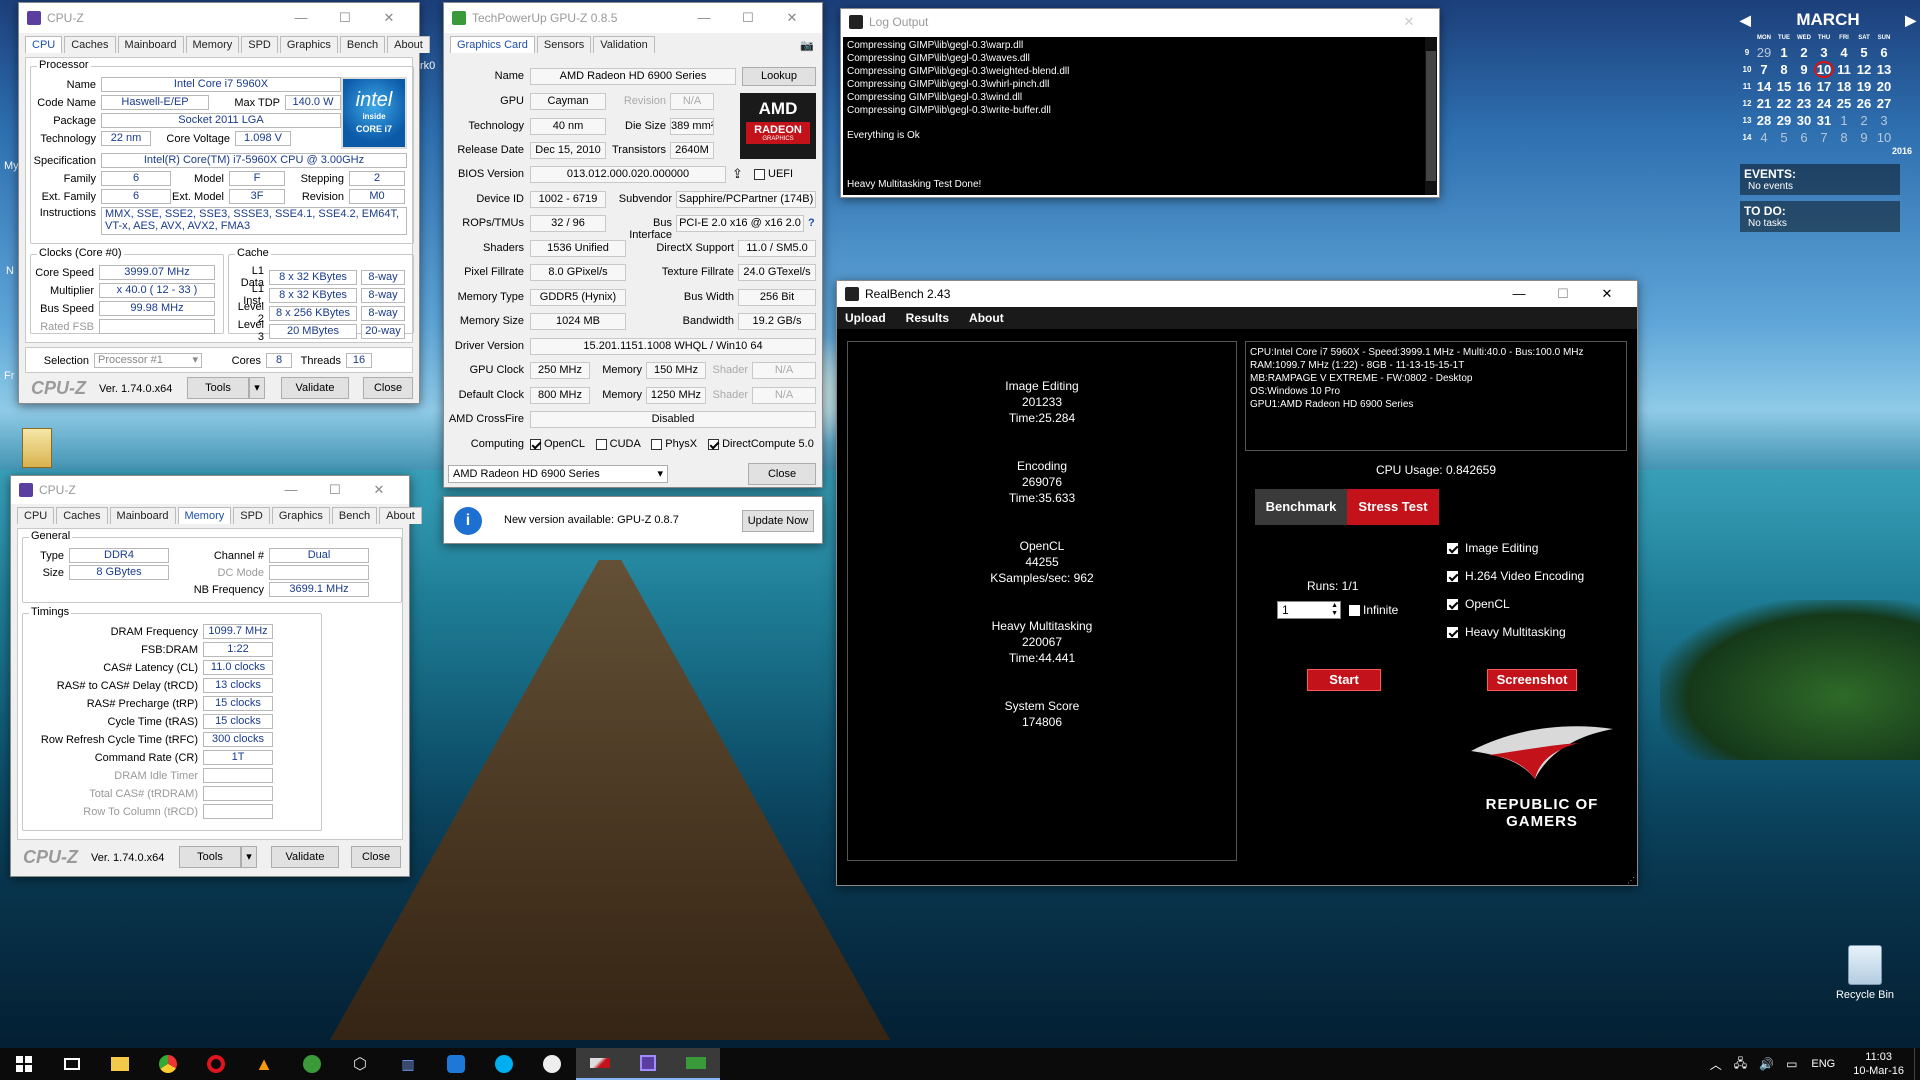 Image resolution: width=1920 pixels, height=1080 pixels. Describe the element at coordinates (456, 1064) in the screenshot. I see `taskbar-teamviewer` at that location.